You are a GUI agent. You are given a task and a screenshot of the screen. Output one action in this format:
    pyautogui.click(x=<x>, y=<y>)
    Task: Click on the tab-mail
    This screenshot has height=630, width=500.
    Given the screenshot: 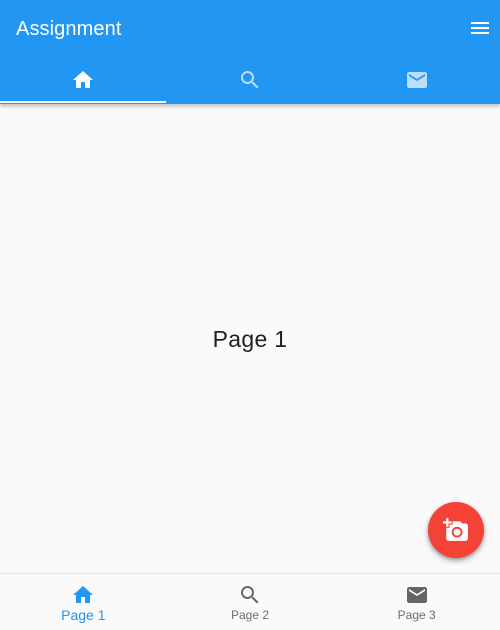 What is the action you would take?
    pyautogui.click(x=416, y=80)
    